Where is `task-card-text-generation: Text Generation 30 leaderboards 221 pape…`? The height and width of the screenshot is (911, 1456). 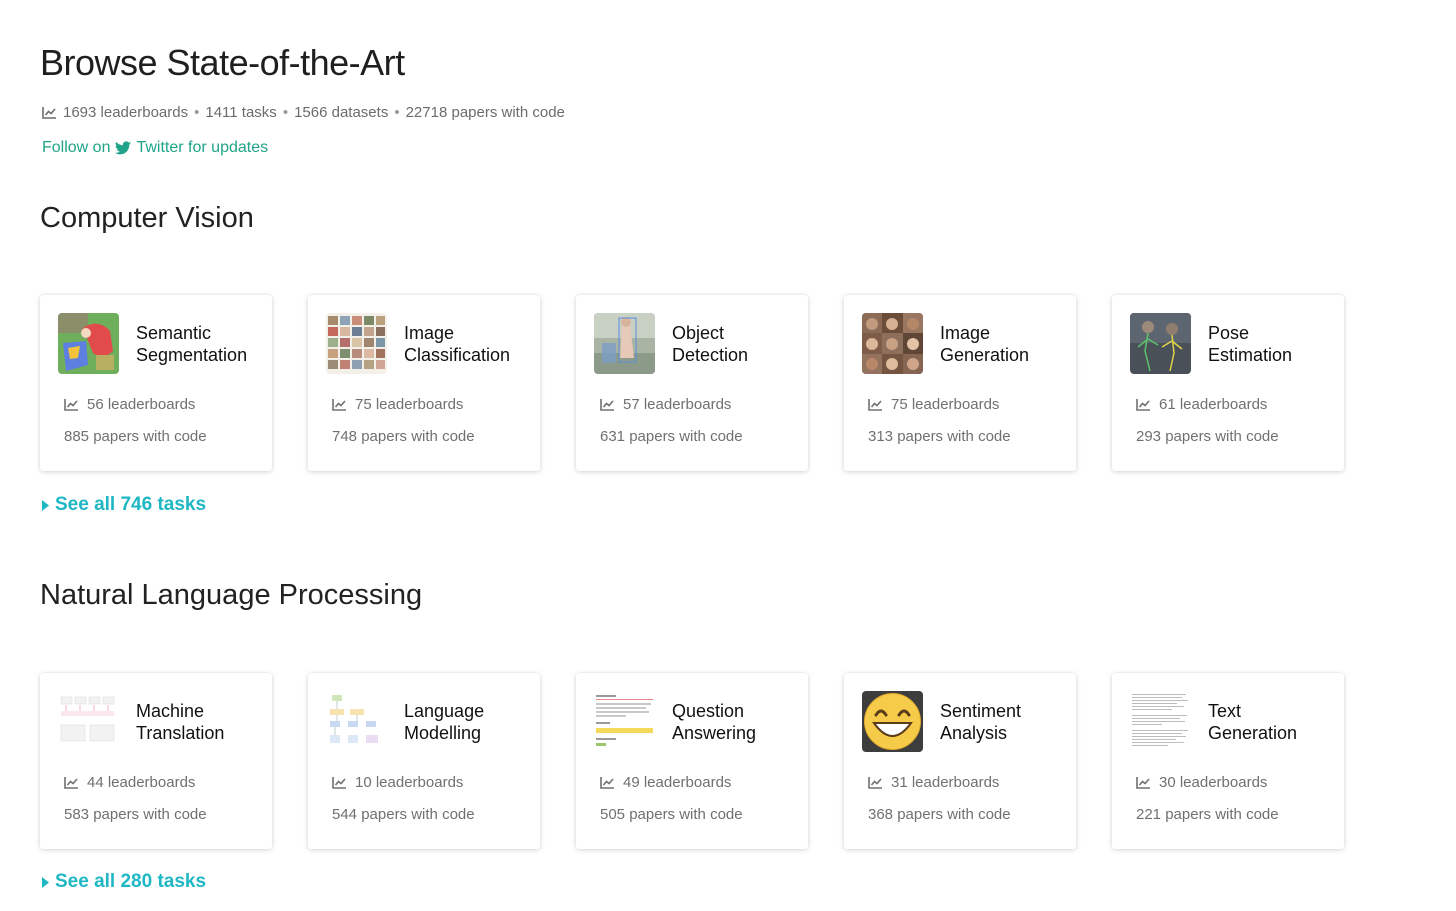
task-card-text-generation: Text Generation 30 leaderboards 221 pape… is located at coordinates (1228, 761).